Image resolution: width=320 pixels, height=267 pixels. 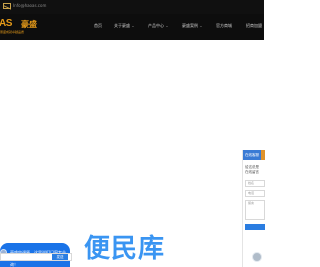 I want to click on contact-email: Info@haoas.com, so click(x=29, y=5).